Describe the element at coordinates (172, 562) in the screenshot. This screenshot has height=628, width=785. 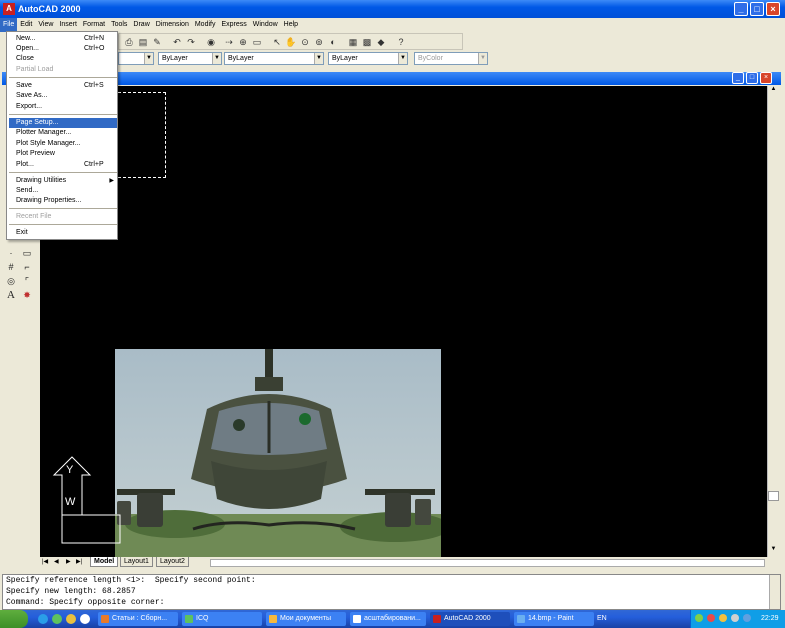
I see `tab-layout2: Layout2` at that location.